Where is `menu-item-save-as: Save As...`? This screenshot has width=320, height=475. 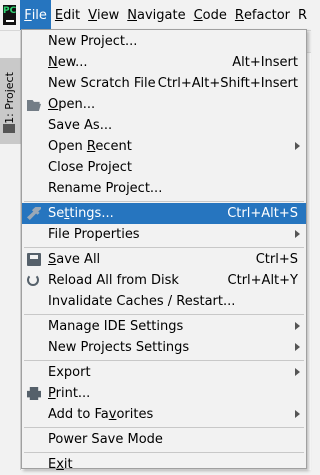
menu-item-save-as: Save As... is located at coordinates (164, 125).